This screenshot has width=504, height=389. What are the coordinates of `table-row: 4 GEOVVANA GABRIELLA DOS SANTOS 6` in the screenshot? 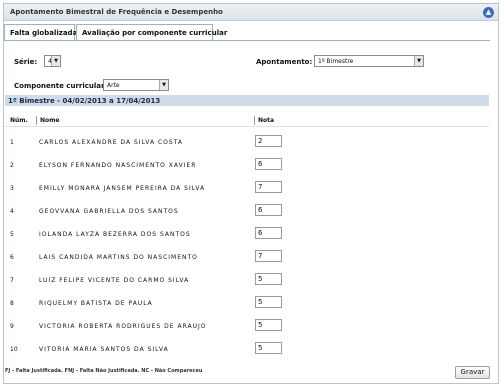 It's located at (247, 212).